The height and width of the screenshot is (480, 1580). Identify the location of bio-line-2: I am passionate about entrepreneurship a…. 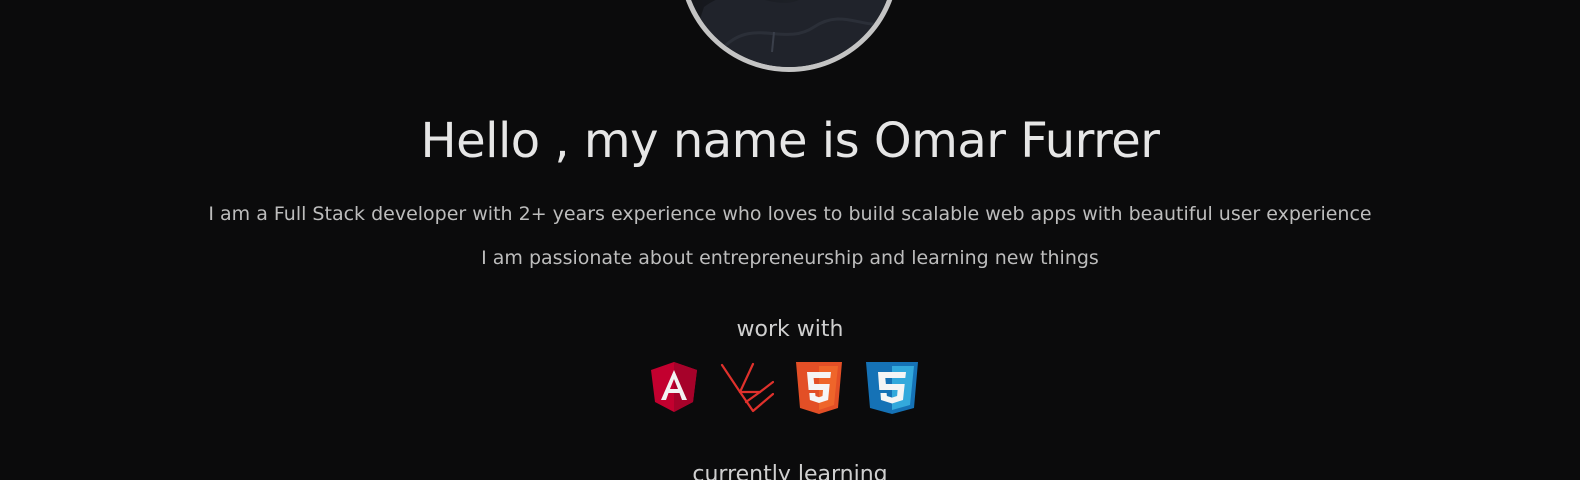
(790, 258).